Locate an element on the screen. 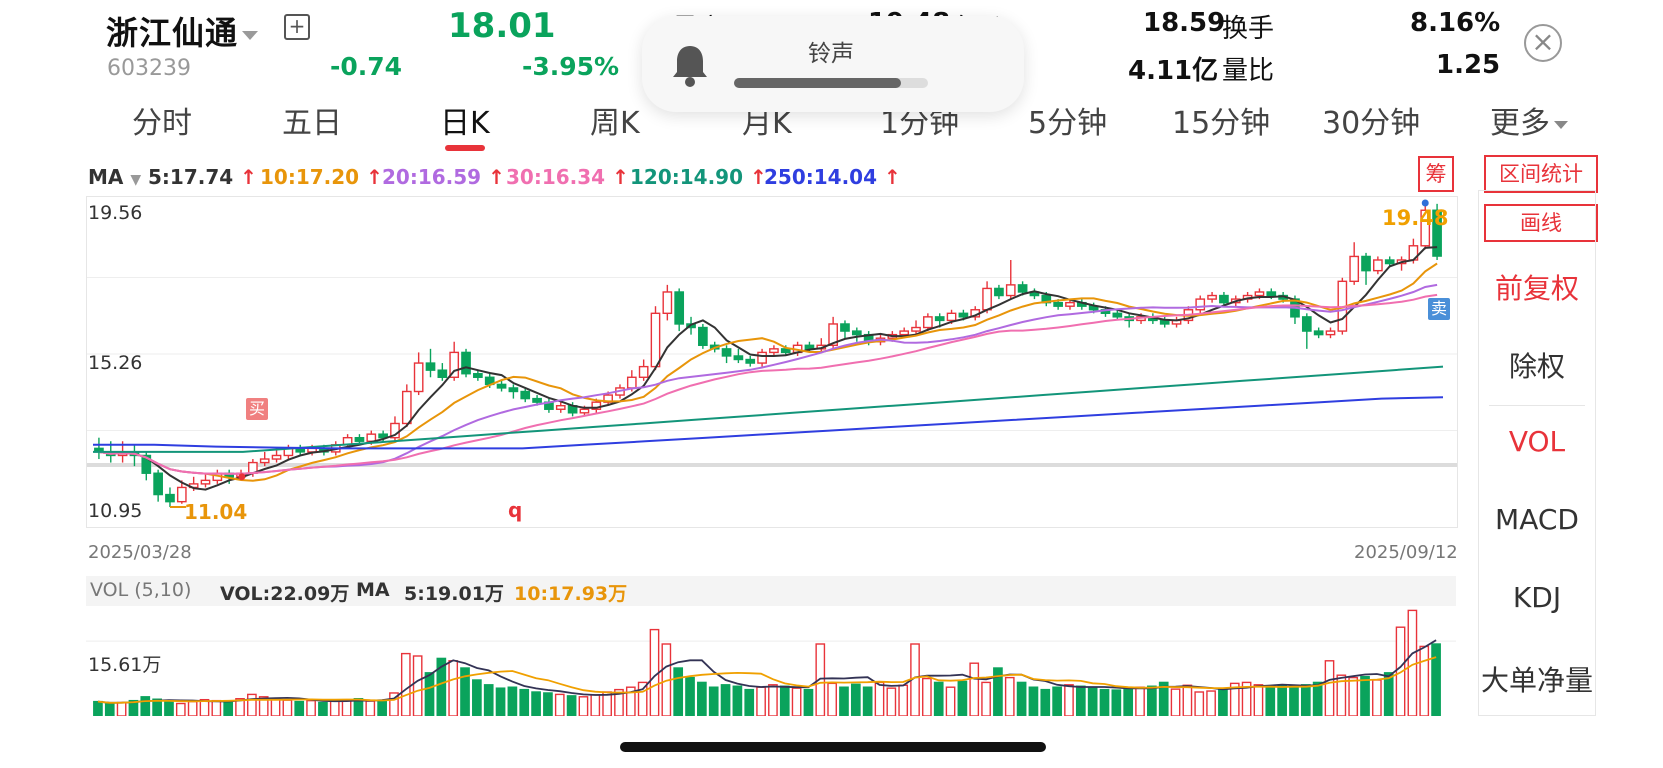 The image size is (1663, 768). ma10-value: 10:17.20 ↑ is located at coordinates (321, 177).